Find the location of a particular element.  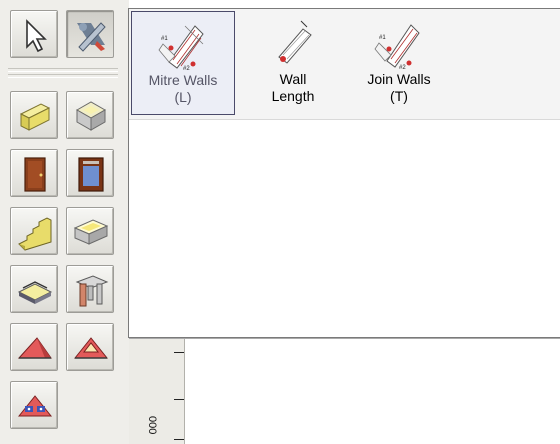

arrow-pointer-icon is located at coordinates (36, 36).